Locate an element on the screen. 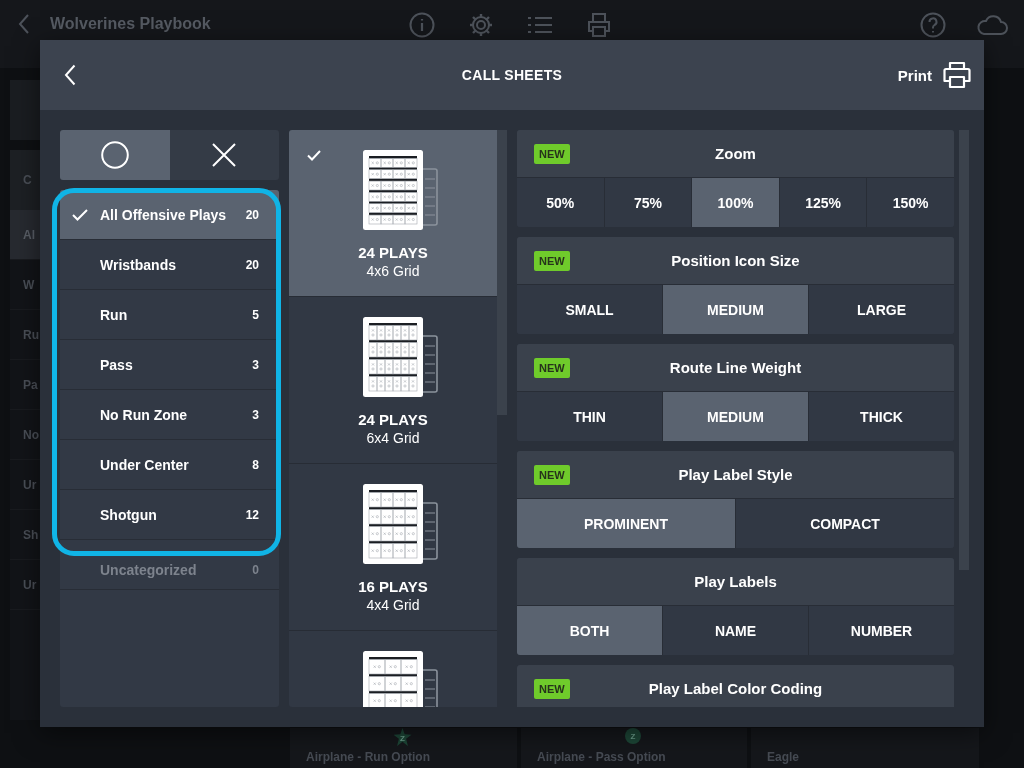 Image resolution: width=1024 pixels, height=768 pixels. grid-size-label: 4x6 Grid is located at coordinates (393, 271).